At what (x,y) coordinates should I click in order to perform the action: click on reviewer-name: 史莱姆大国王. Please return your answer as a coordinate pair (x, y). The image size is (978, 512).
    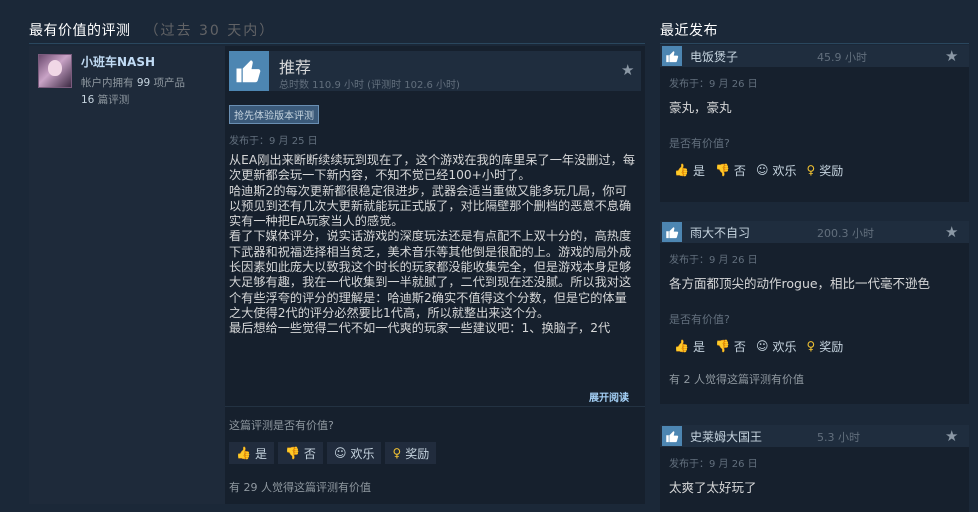
    Looking at the image, I should click on (726, 436).